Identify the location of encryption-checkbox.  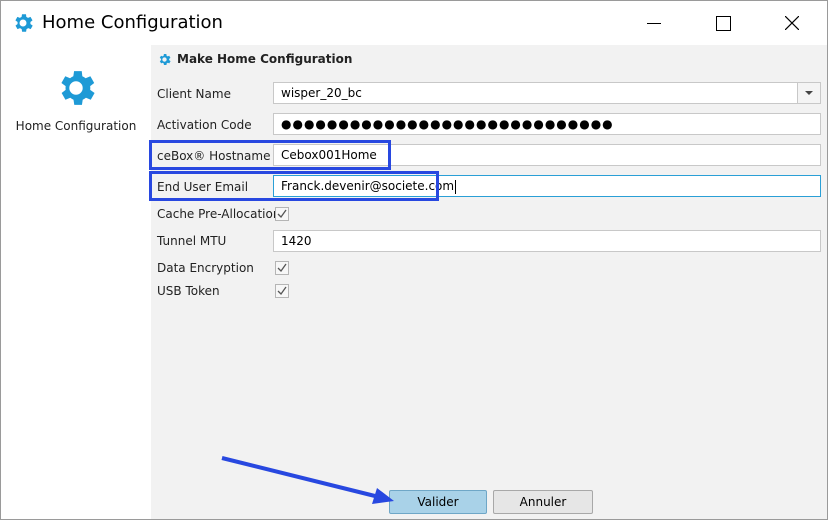
(282, 268).